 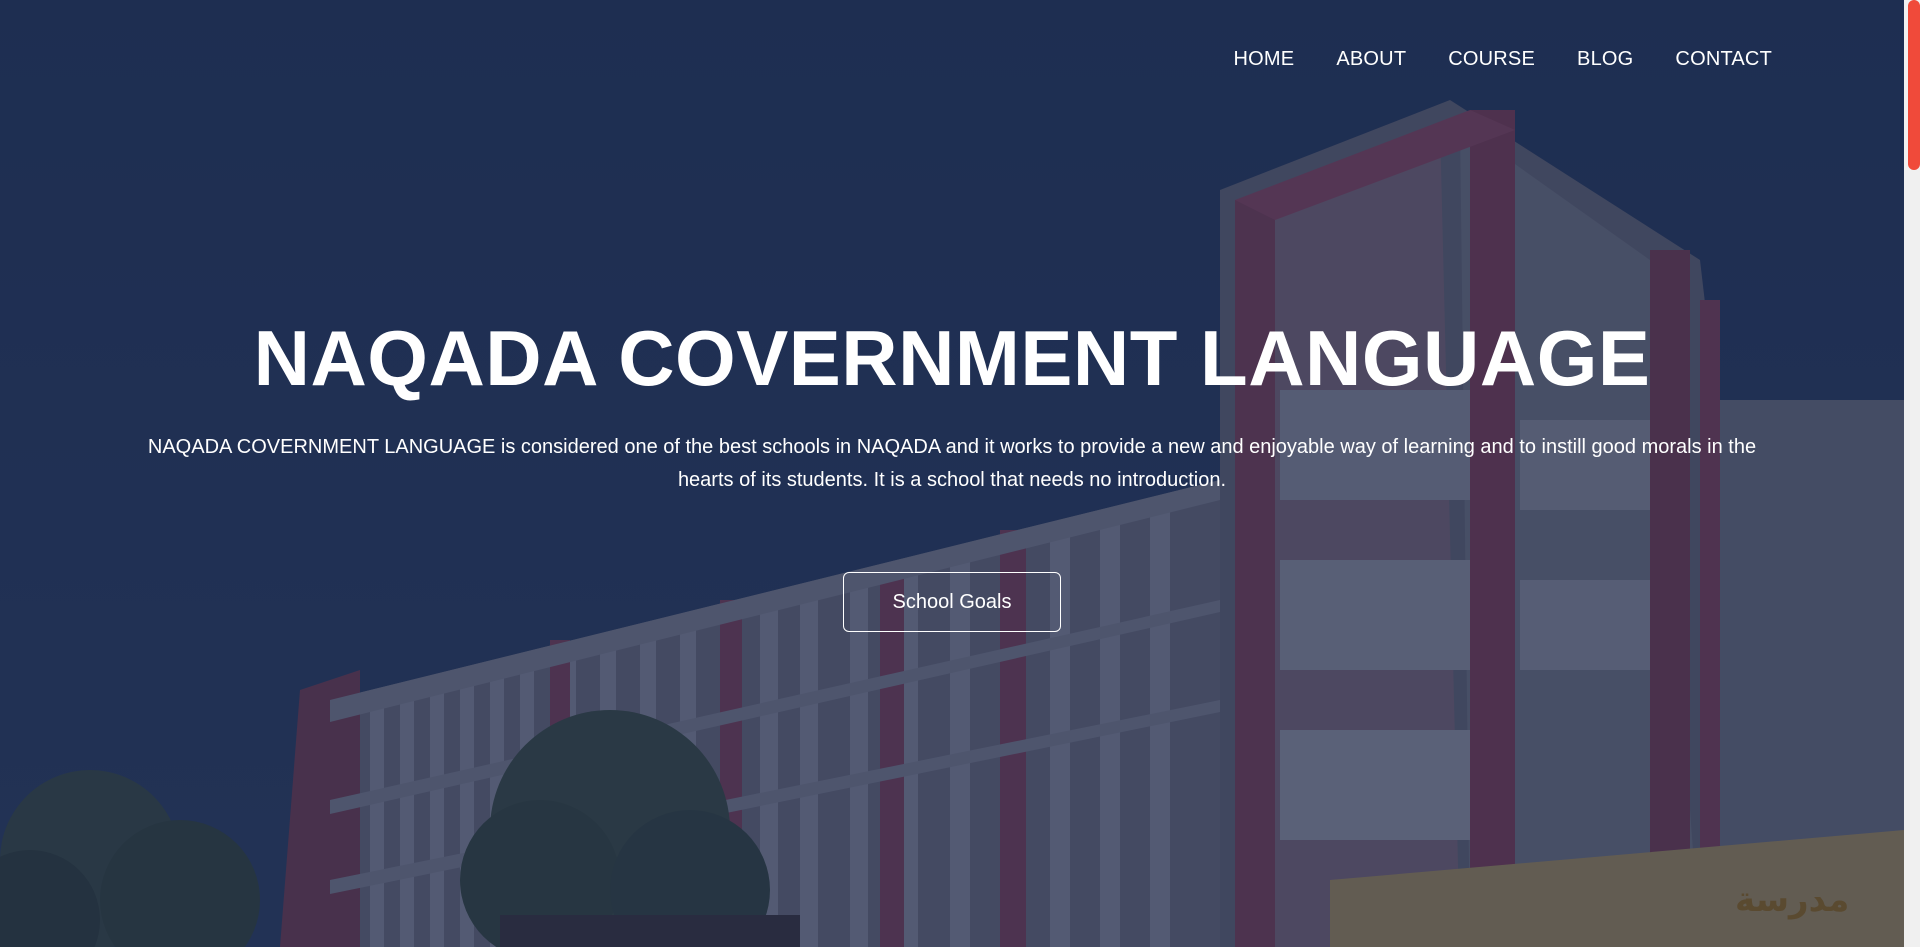 I want to click on hero-title: NAQADA COVERNMENT LANGUAGE, so click(x=952, y=358).